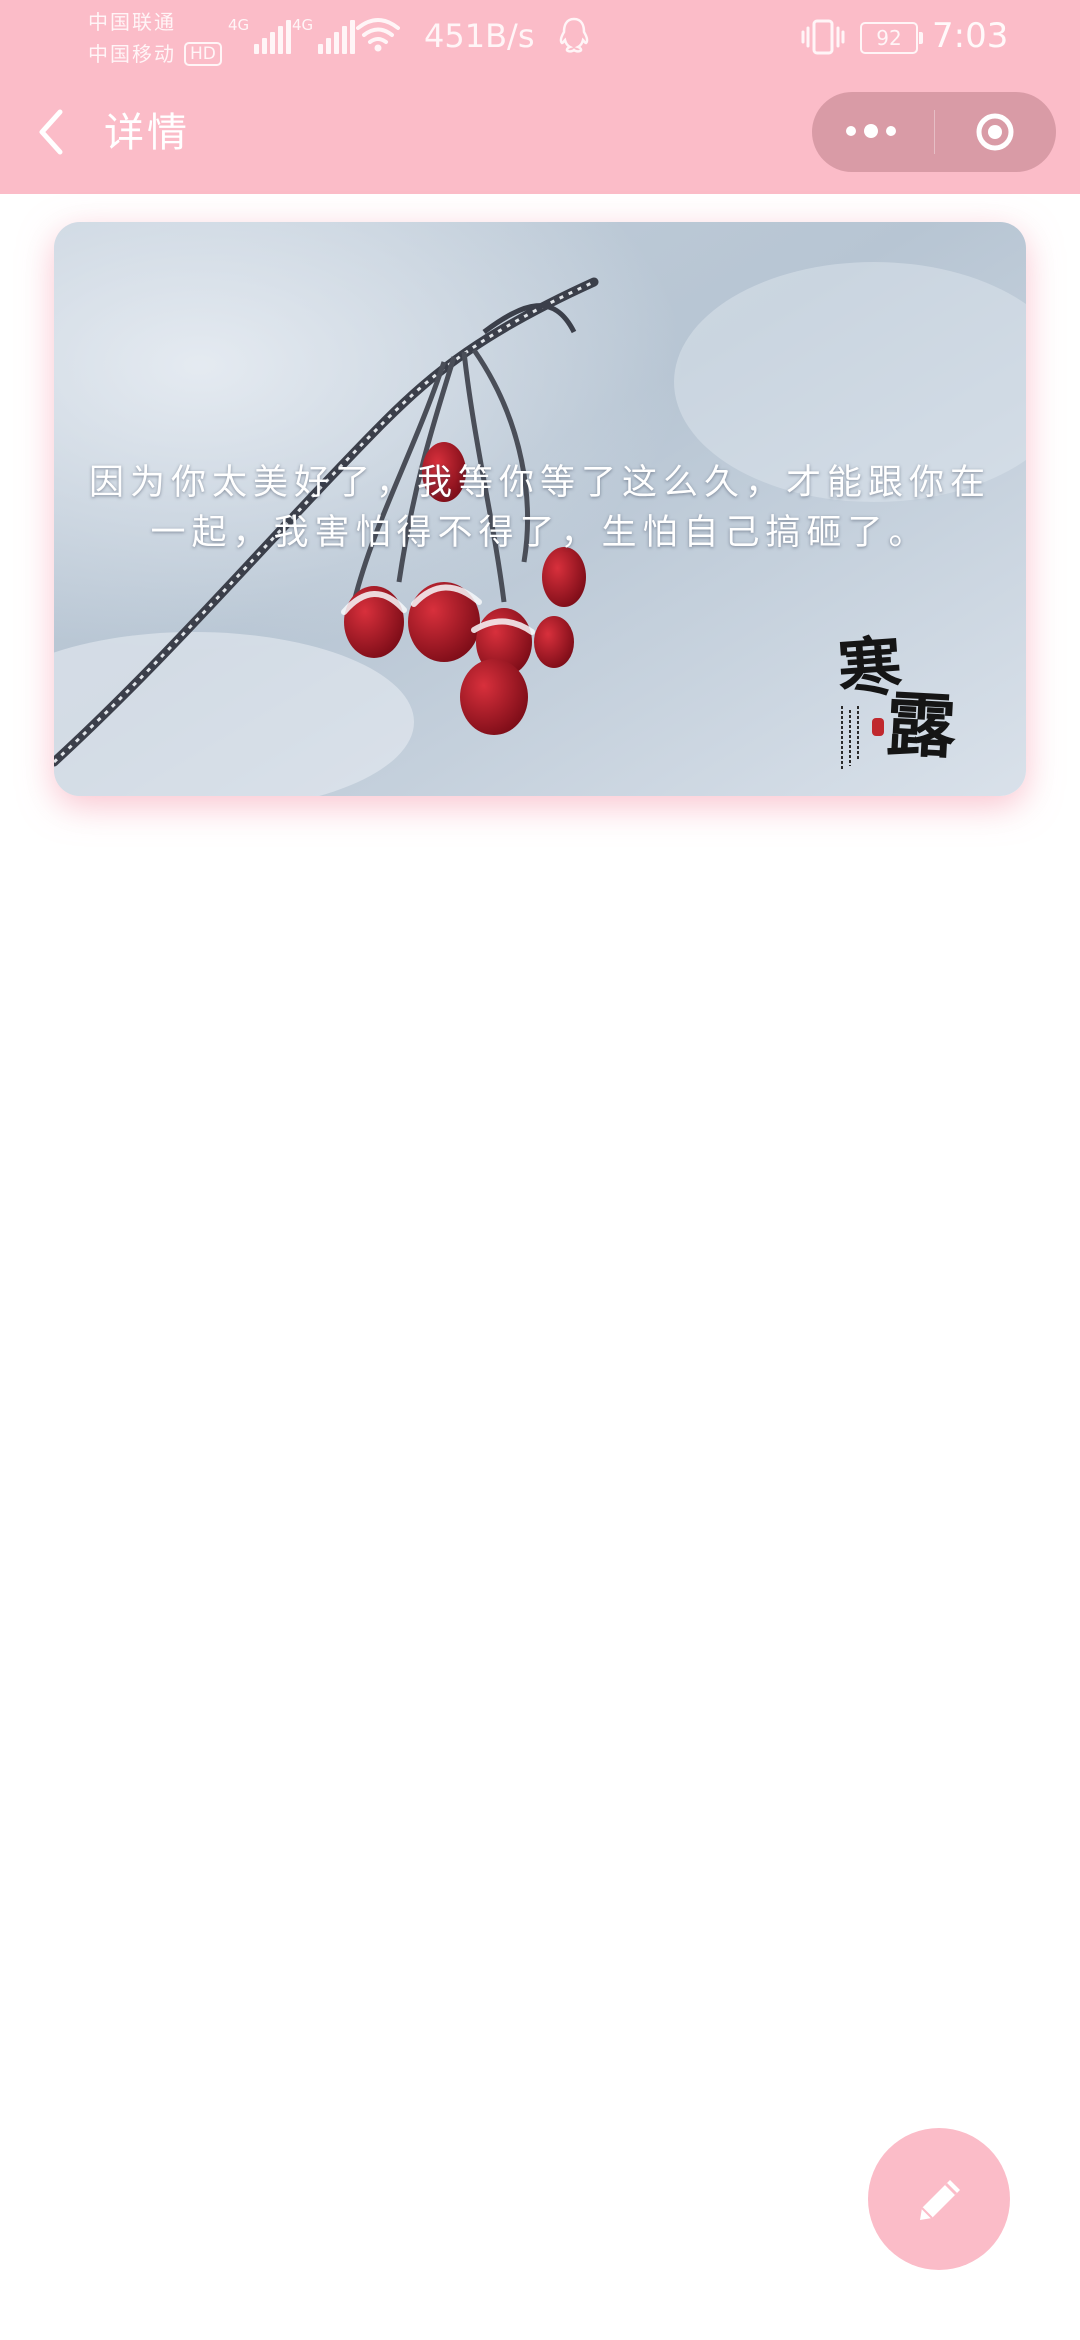 The height and width of the screenshot is (2340, 1080). Describe the element at coordinates (239, 25) in the screenshot. I see `signal-1-gen: 4G` at that location.